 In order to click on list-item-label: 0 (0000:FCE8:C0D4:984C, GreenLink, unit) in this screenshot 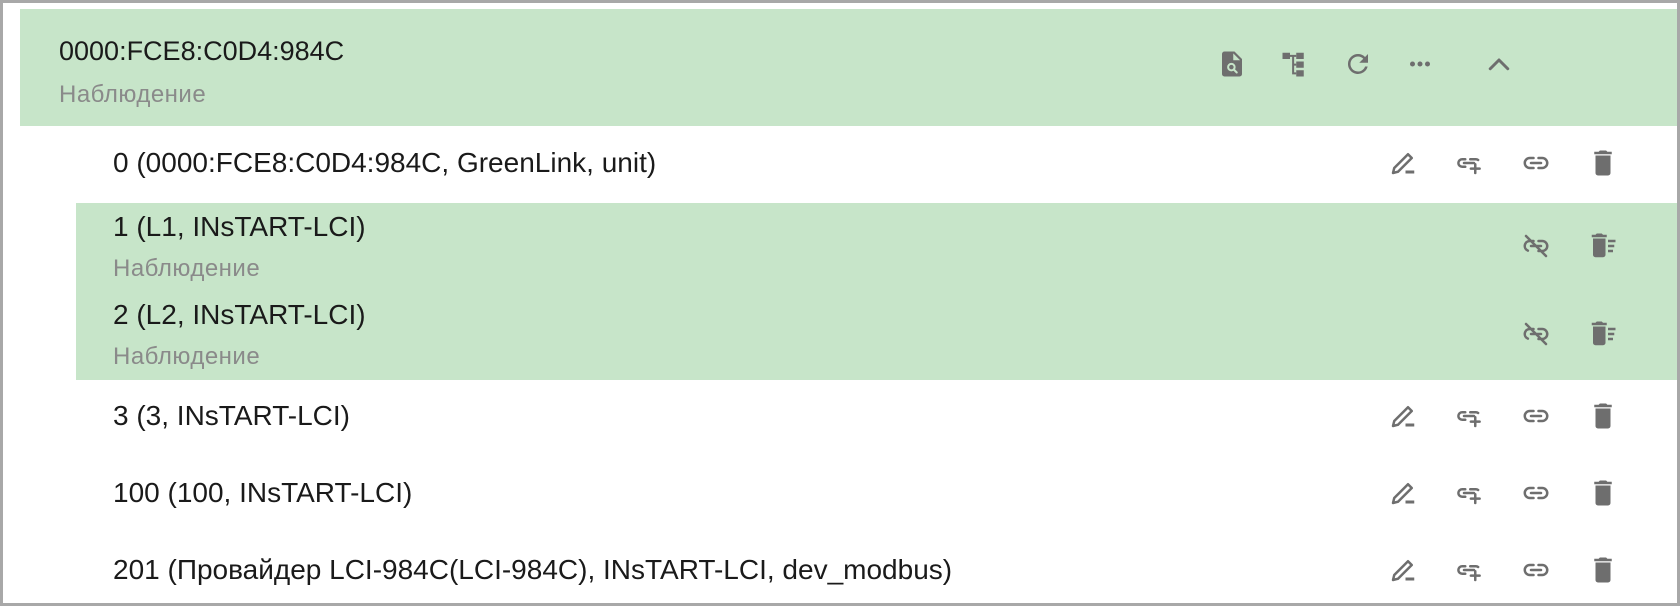, I will do `click(385, 162)`.